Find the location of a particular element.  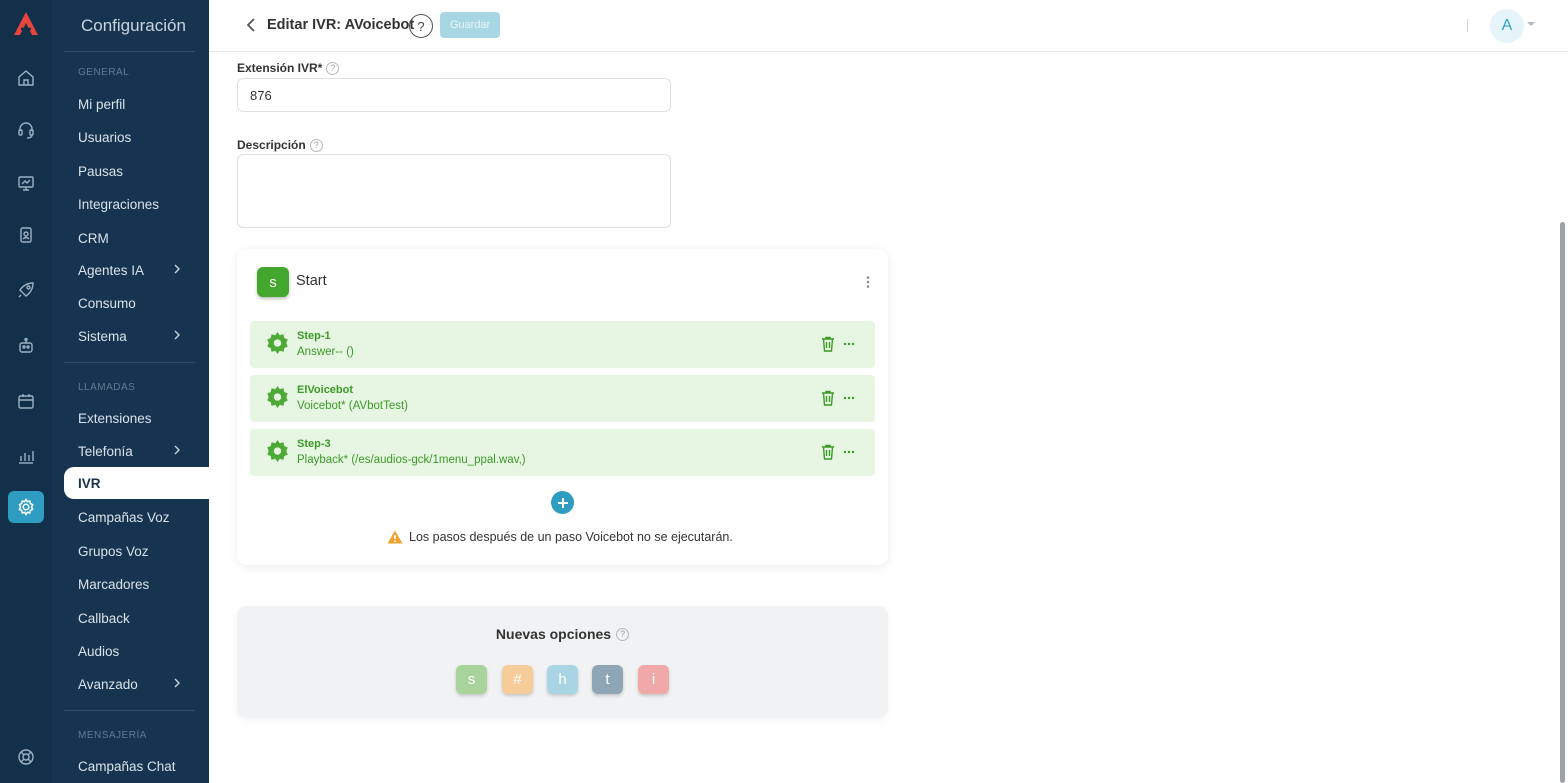

add-step-button is located at coordinates (562, 502).